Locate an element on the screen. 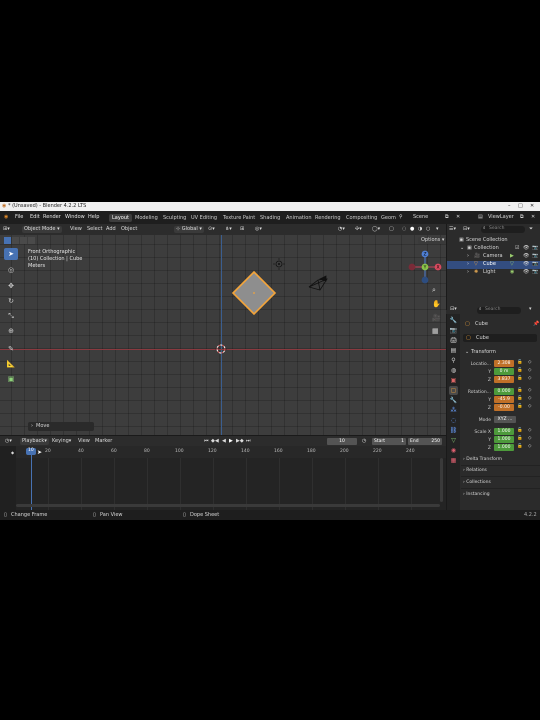 The width and height of the screenshot is (540, 720). play-reverse-icon: ◀ is located at coordinates (224, 441).